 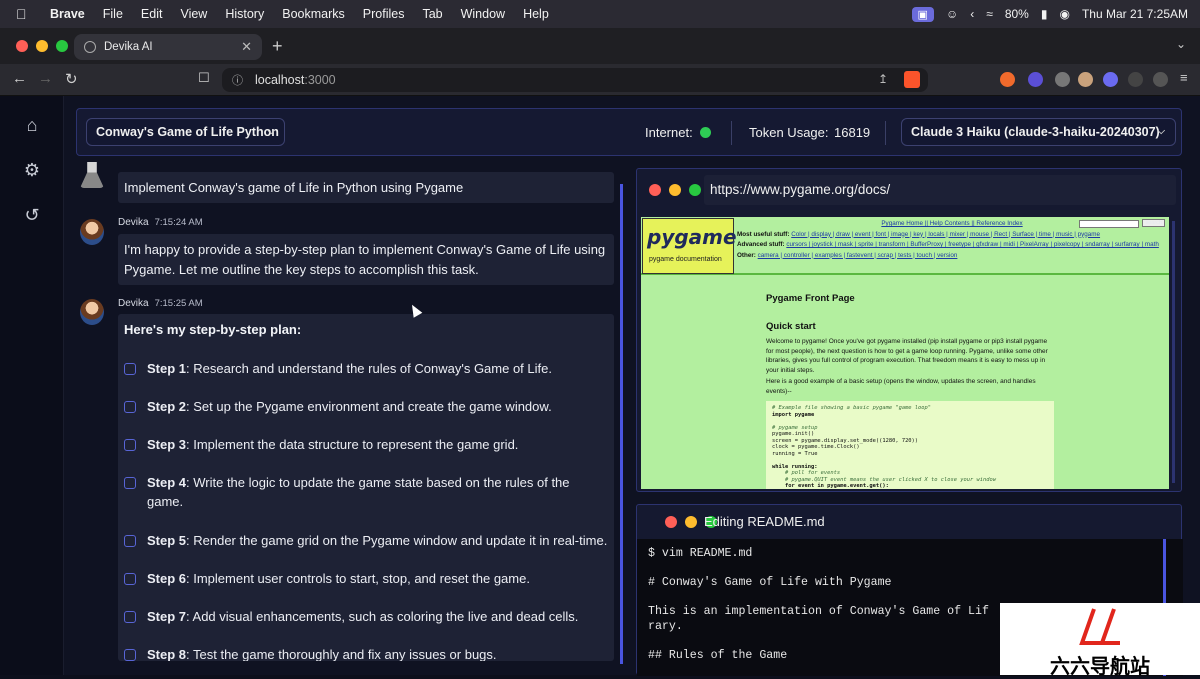 I want to click on pygame-section-title: Quick start, so click(x=791, y=326).